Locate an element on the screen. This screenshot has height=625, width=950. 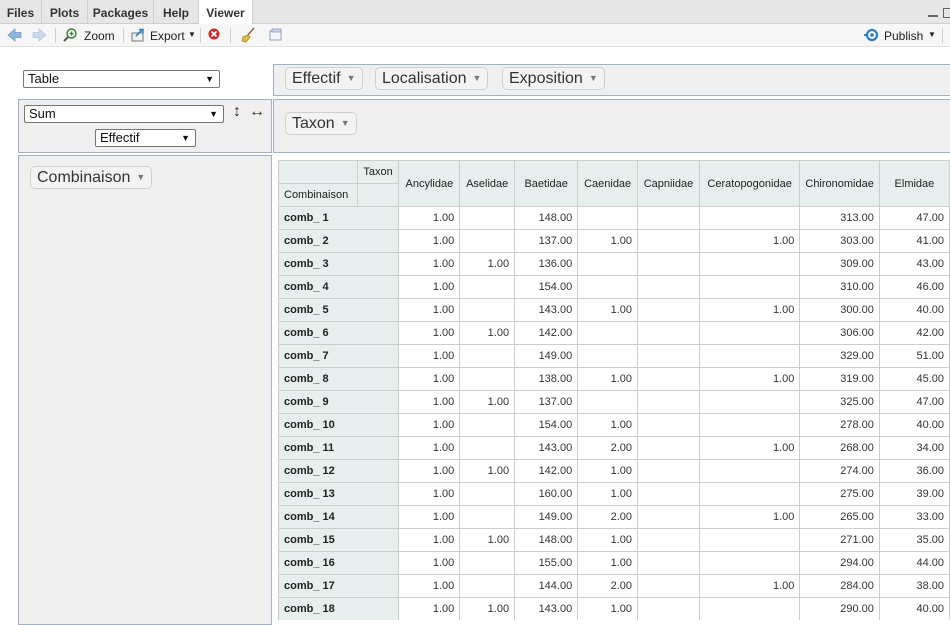
table-cell: 44.00 is located at coordinates (914, 563).